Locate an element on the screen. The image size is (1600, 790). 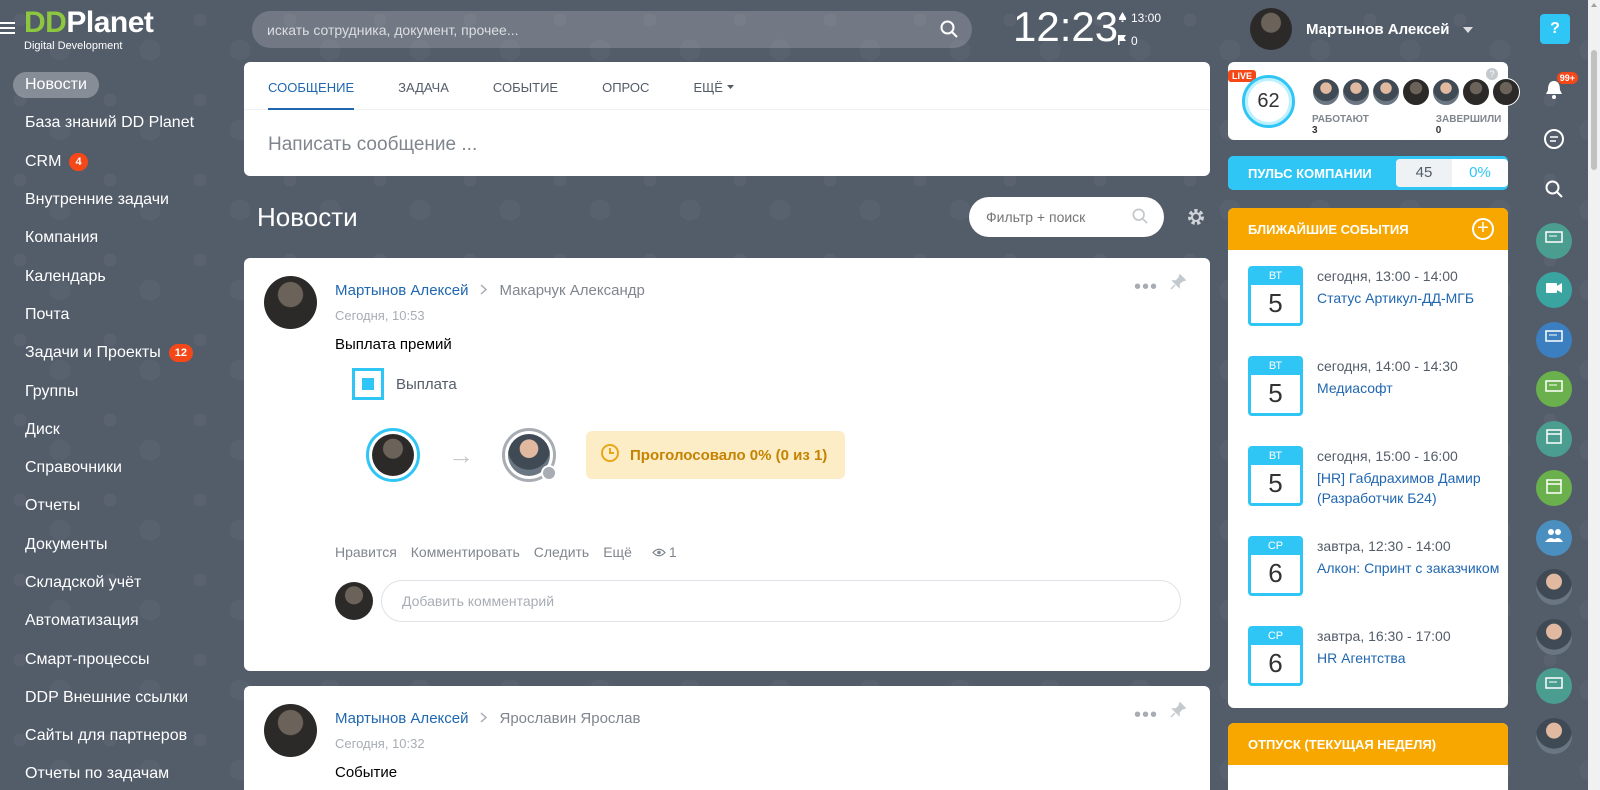
user-menu: Мартынов Алексей is located at coordinates (1362, 29).